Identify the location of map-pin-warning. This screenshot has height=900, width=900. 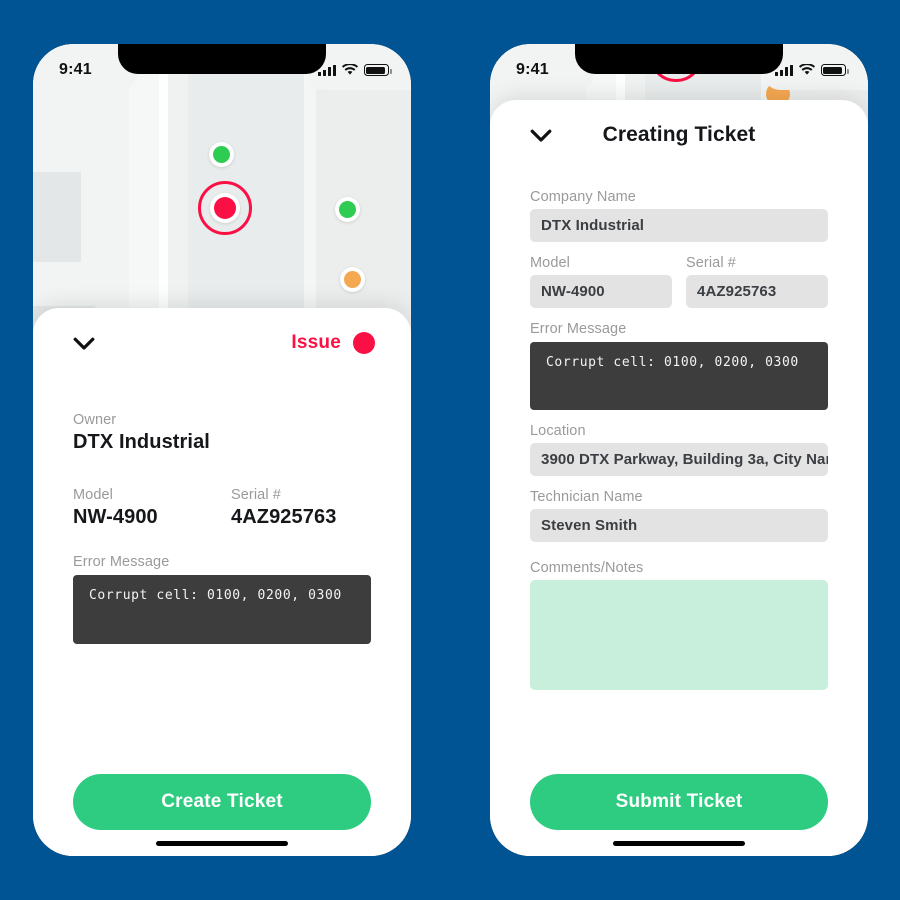
(352, 279).